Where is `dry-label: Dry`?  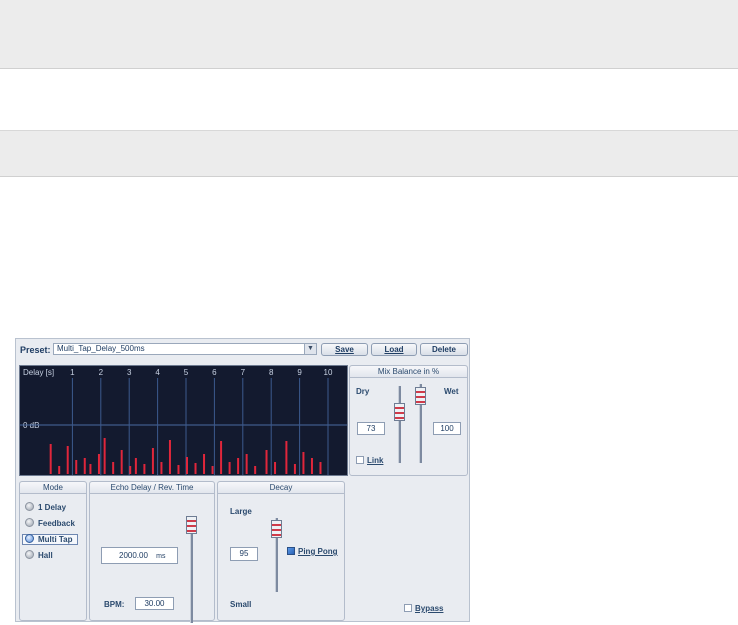
dry-label: Dry is located at coordinates (363, 391).